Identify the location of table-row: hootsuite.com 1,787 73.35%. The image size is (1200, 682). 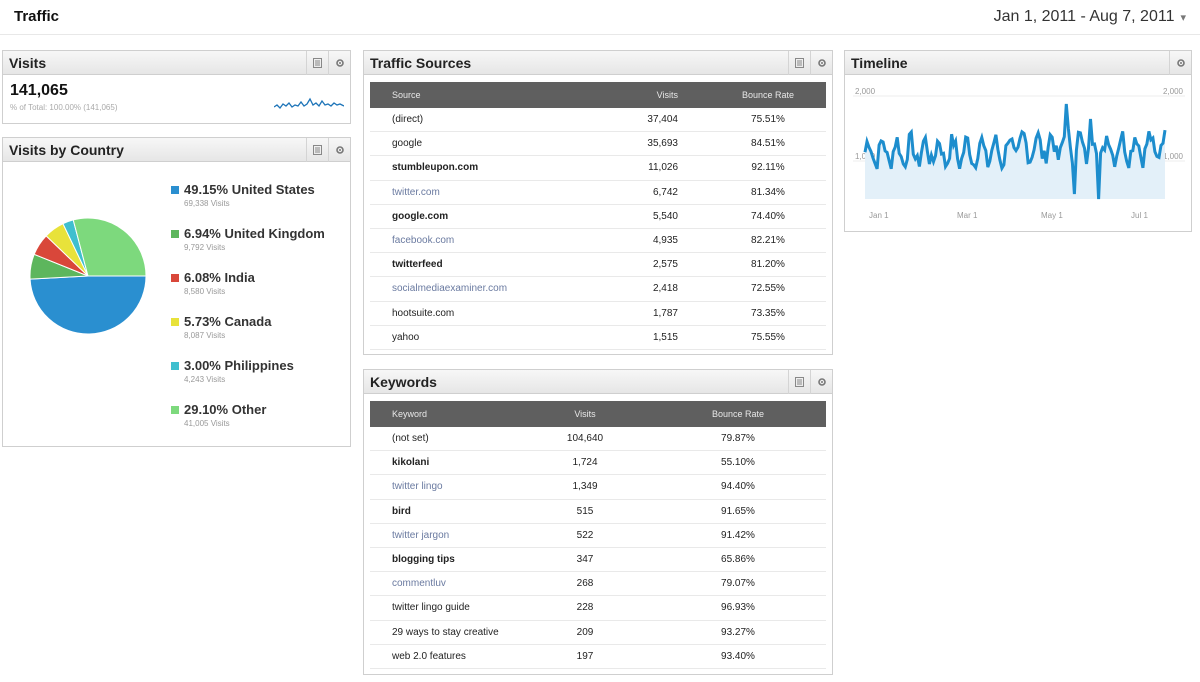
(598, 314).